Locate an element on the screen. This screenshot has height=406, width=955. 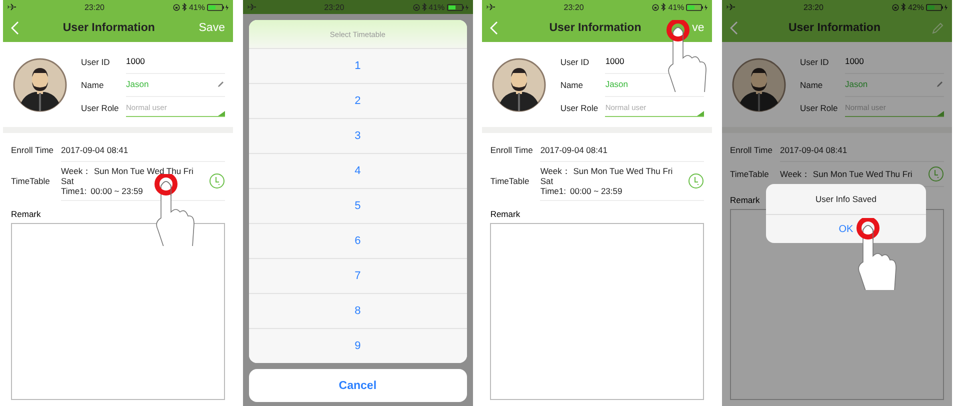
cancel-button: Cancel is located at coordinates (357, 385).